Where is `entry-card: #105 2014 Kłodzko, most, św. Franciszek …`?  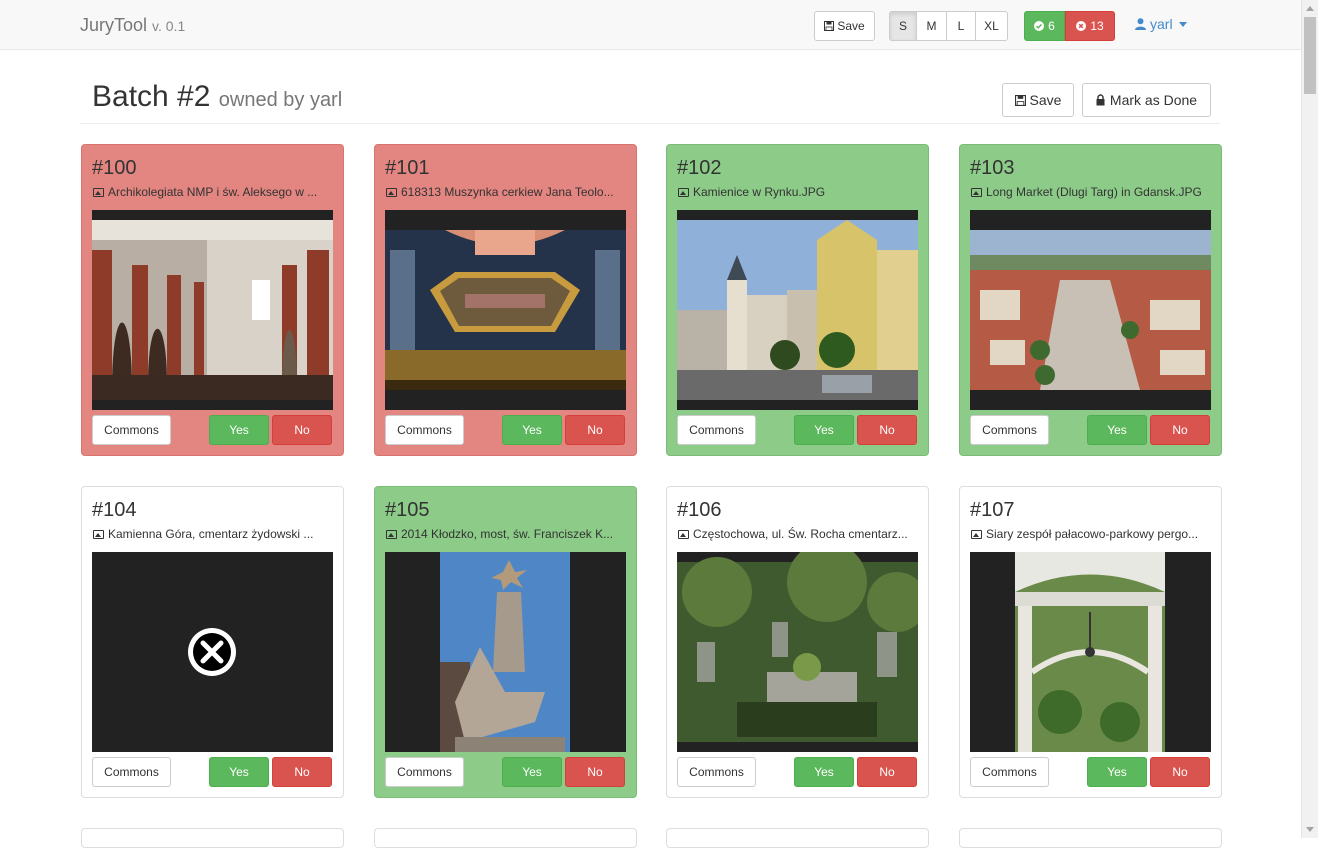
entry-card: #105 2014 Kłodzko, most, św. Franciszek … is located at coordinates (505, 642).